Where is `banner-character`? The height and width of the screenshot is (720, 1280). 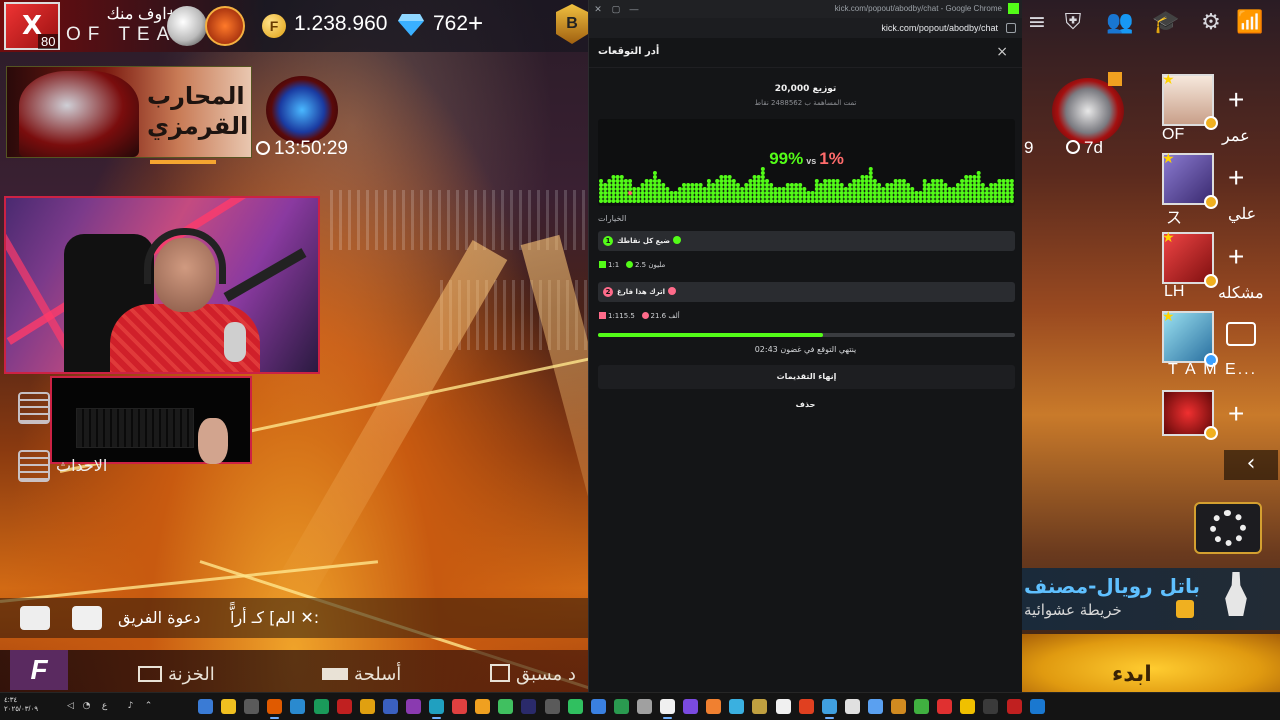 banner-character is located at coordinates (79, 114).